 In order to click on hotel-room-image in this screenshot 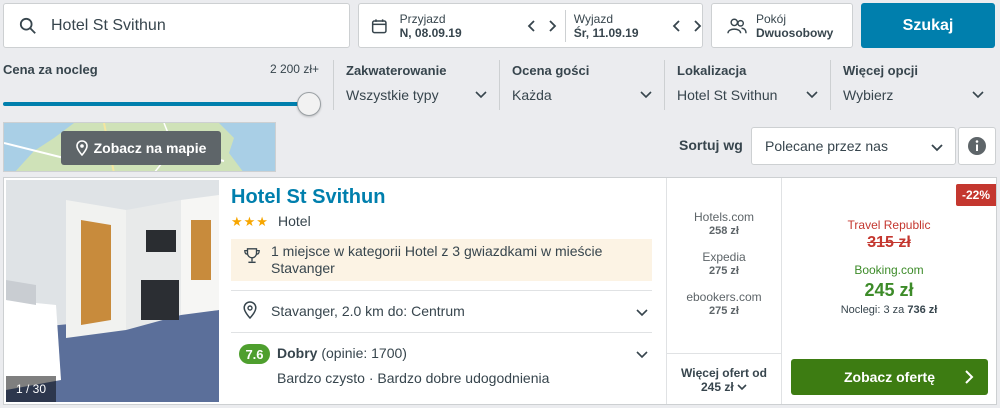, I will do `click(112, 291)`.